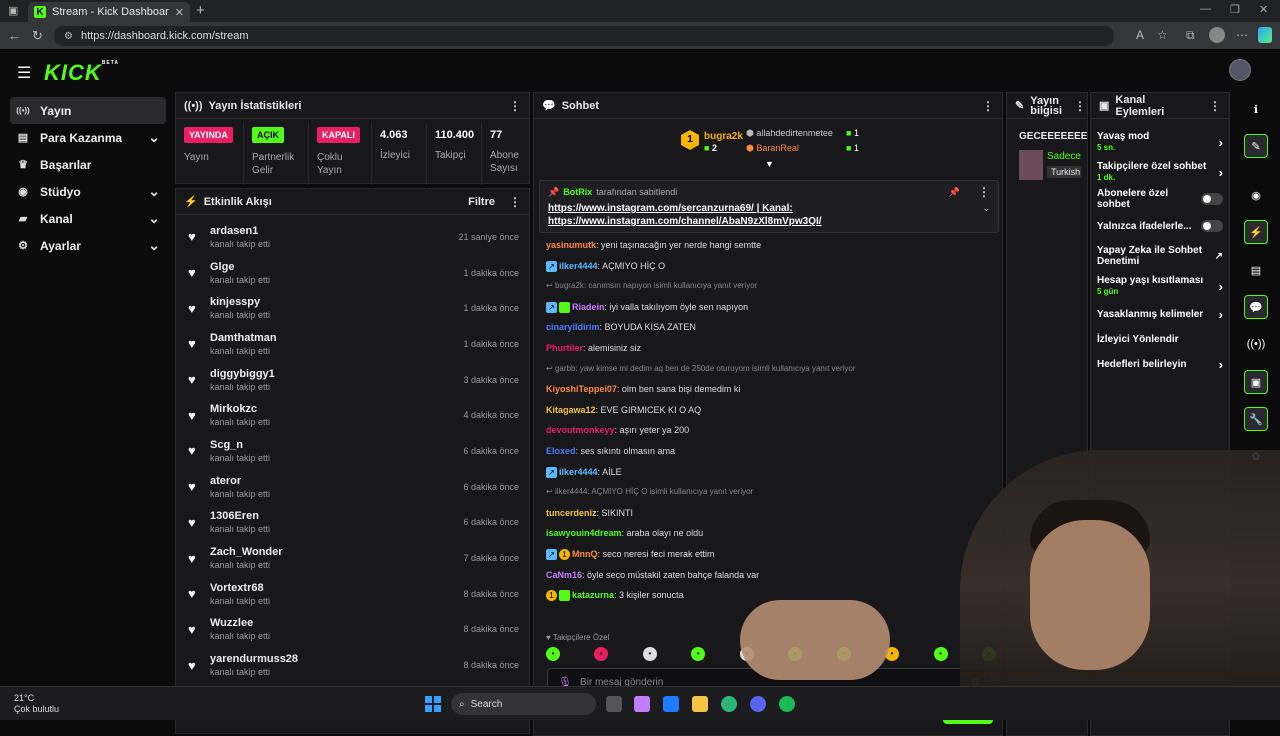 The image size is (1280, 736). Describe the element at coordinates (14, 35) in the screenshot. I see `back-icon: ←` at that location.